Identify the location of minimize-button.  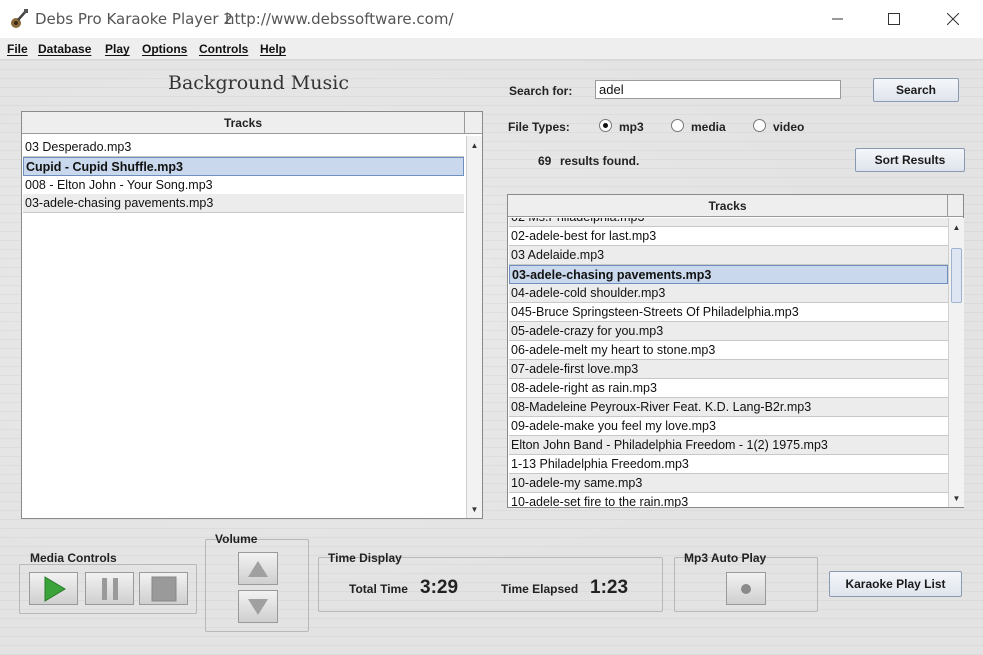
(838, 19).